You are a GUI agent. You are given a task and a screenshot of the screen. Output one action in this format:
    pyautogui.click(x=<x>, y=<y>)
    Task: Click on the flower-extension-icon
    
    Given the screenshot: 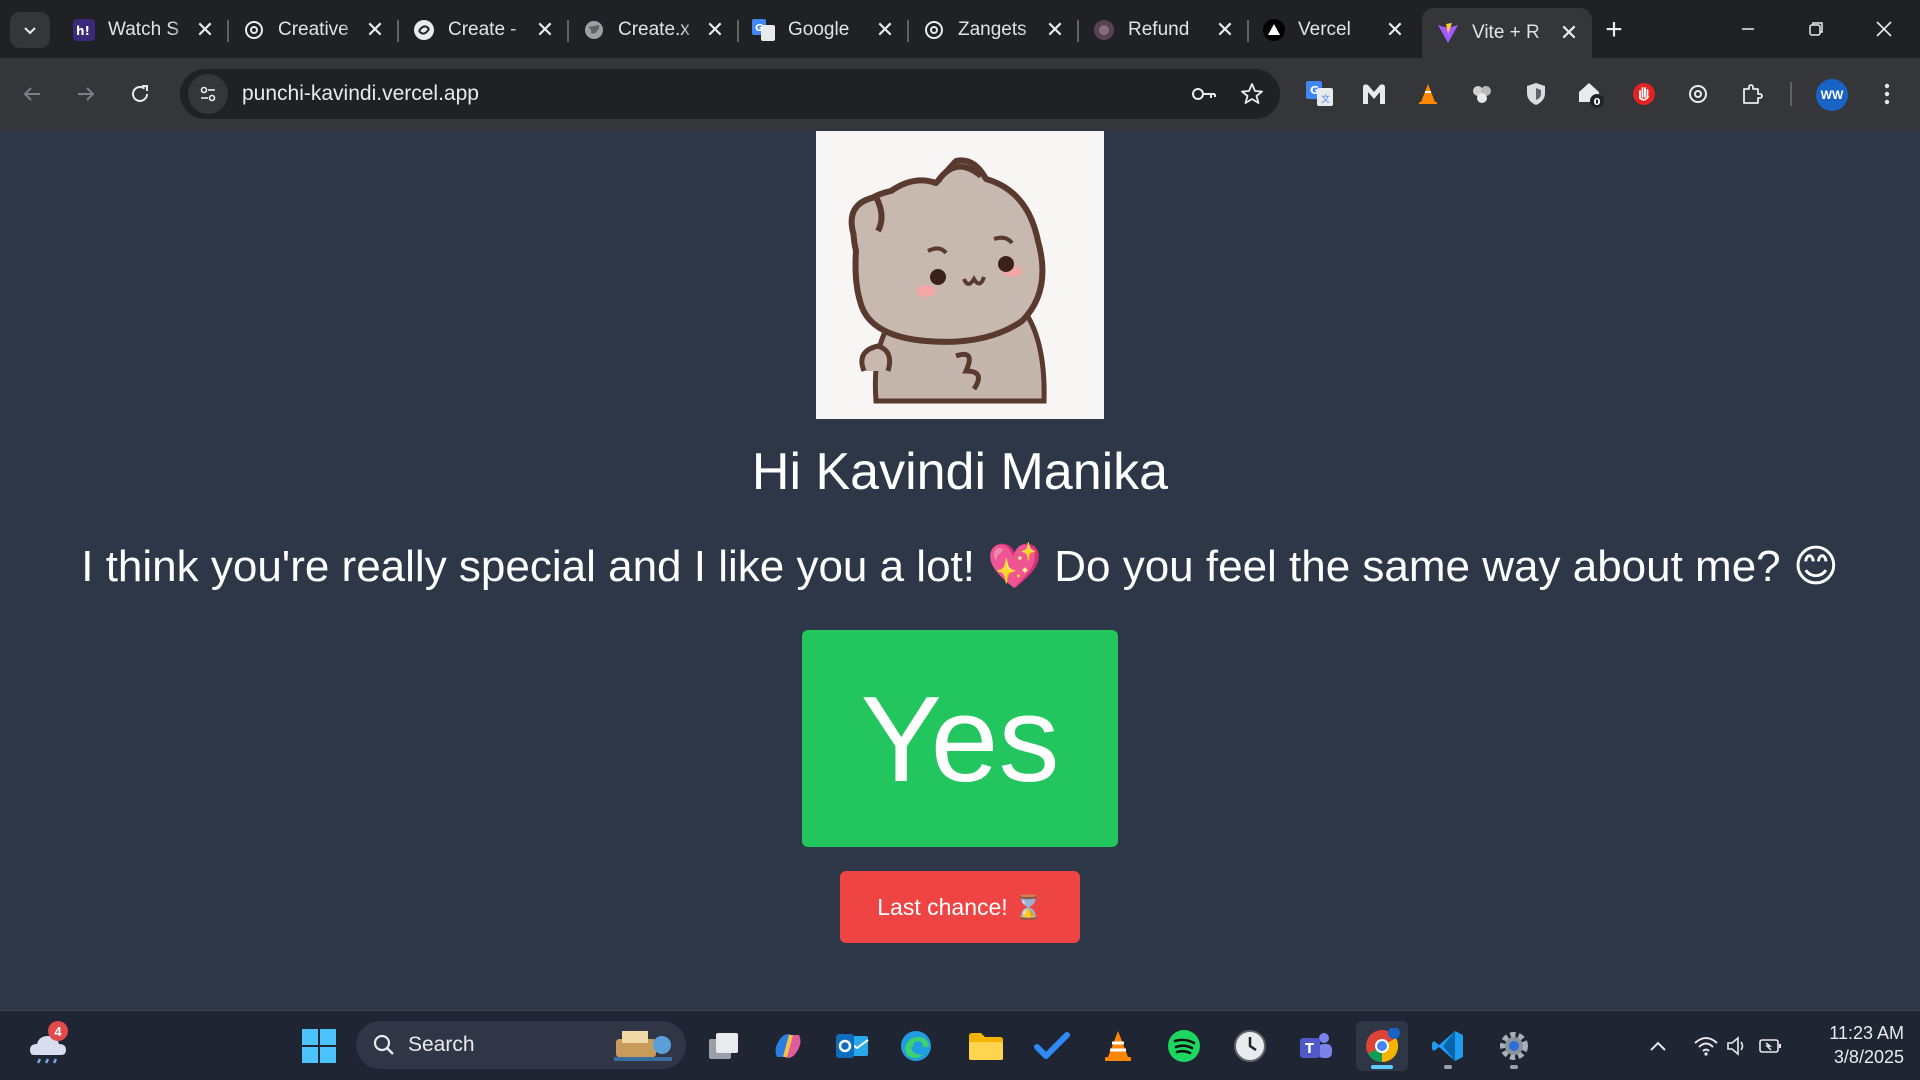 What is the action you would take?
    pyautogui.click(x=1482, y=94)
    